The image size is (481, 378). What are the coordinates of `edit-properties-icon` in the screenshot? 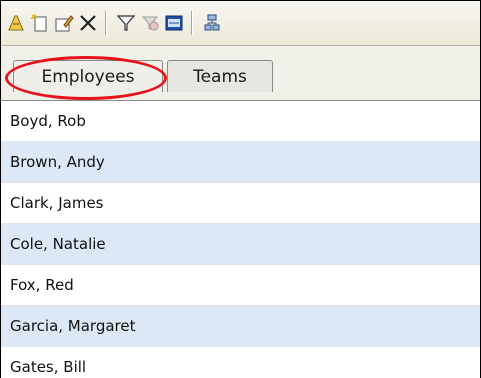 It's located at (64, 23).